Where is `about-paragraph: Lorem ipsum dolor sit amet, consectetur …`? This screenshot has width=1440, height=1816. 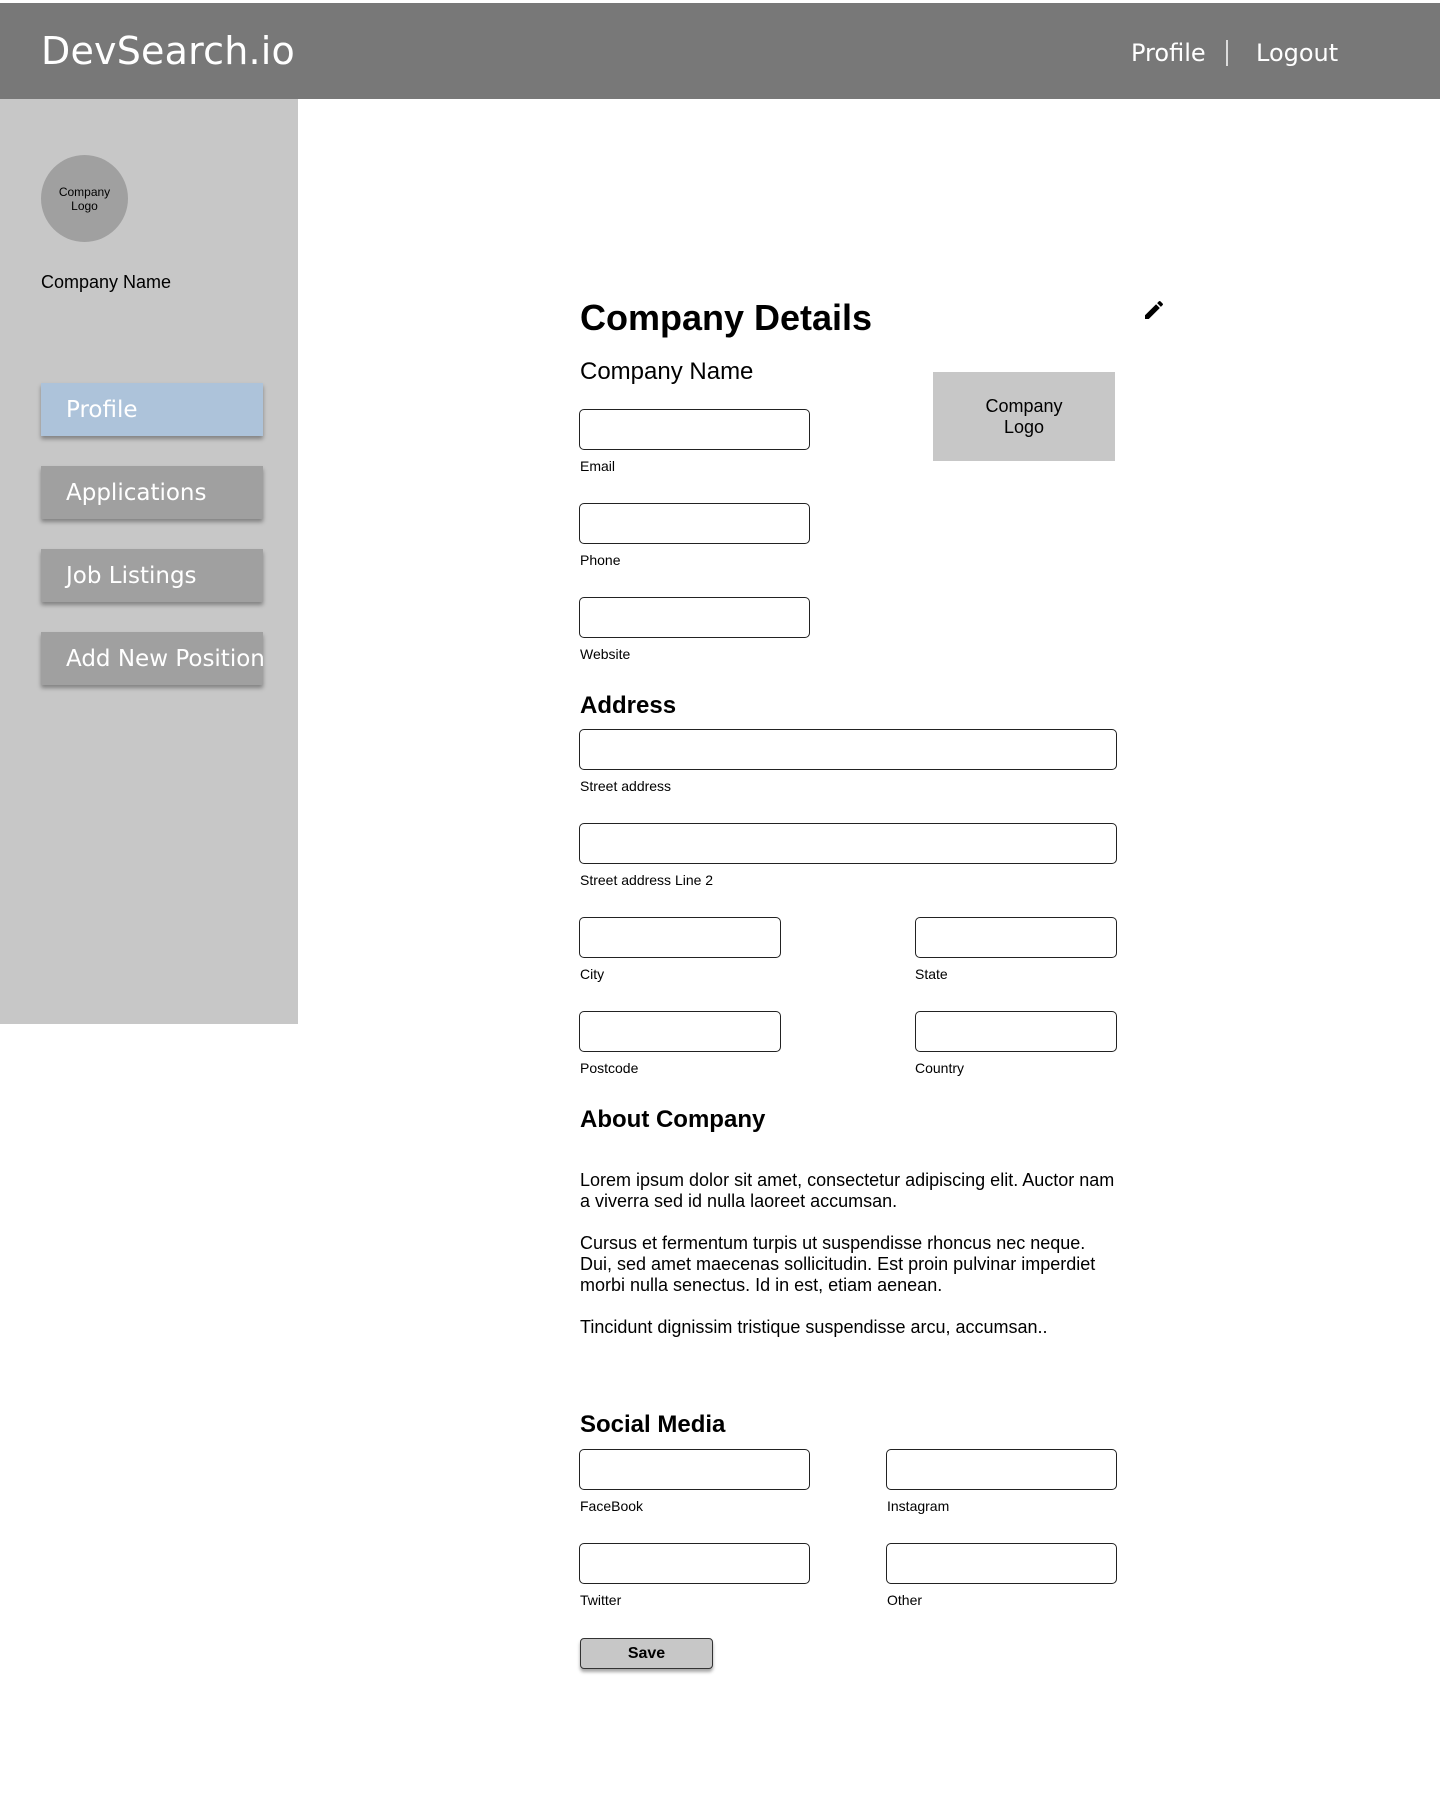 about-paragraph: Lorem ipsum dolor sit amet, consectetur … is located at coordinates (847, 1190).